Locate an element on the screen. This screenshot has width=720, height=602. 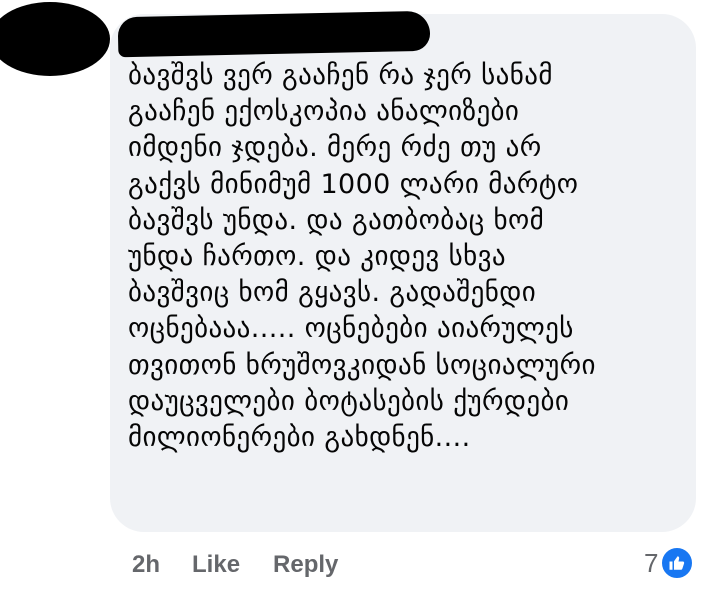
thumbs-up-icon is located at coordinates (677, 563).